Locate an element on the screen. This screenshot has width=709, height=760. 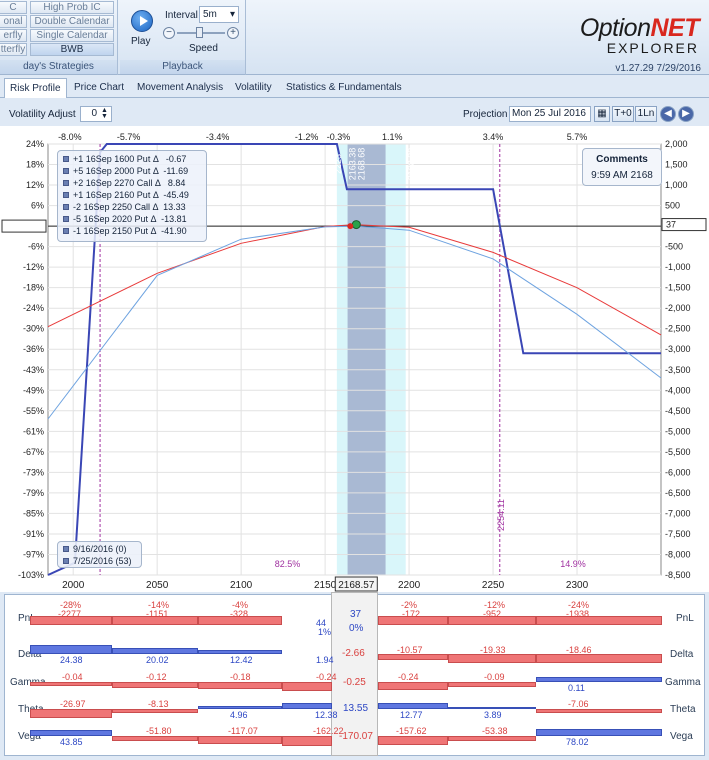
legend-item: -2 16Sep 2250 Call Δ 13.33 is located at coordinates (124, 207).